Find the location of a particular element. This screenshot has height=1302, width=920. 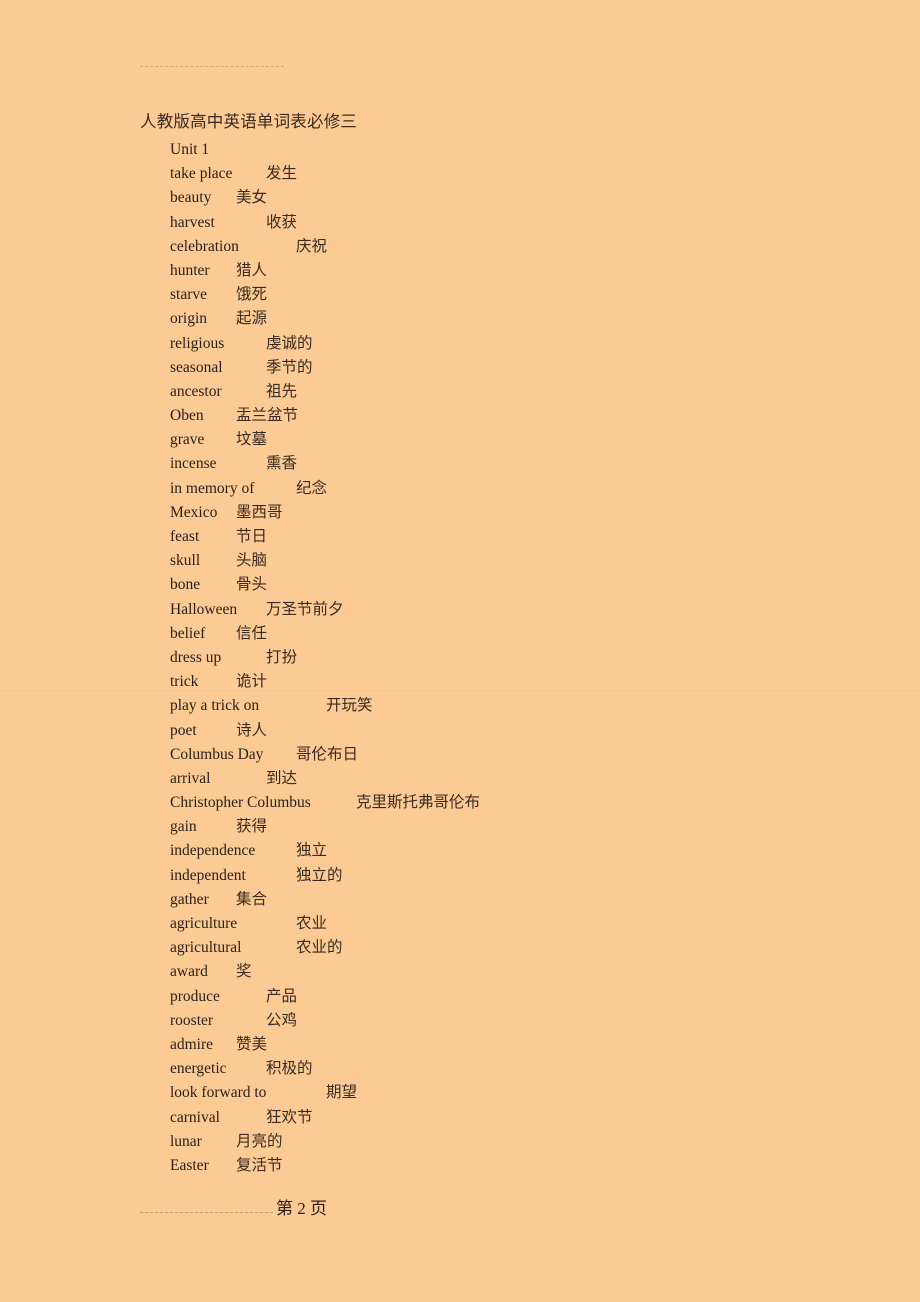

vocabulary-gloss: 独立 is located at coordinates (312, 851).